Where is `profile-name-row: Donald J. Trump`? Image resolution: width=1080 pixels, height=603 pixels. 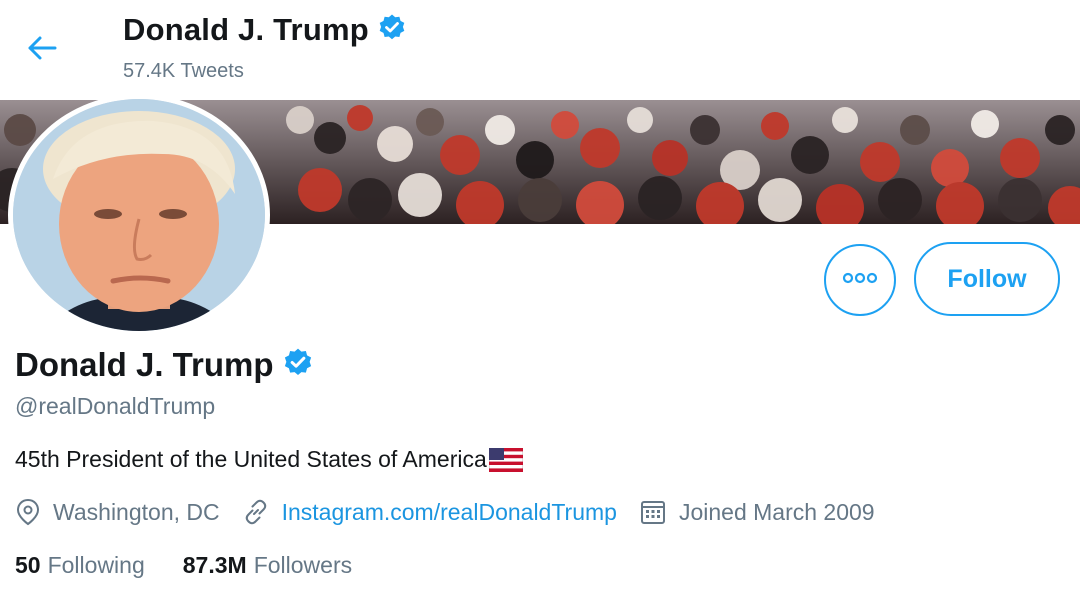 profile-name-row: Donald J. Trump is located at coordinates (164, 365).